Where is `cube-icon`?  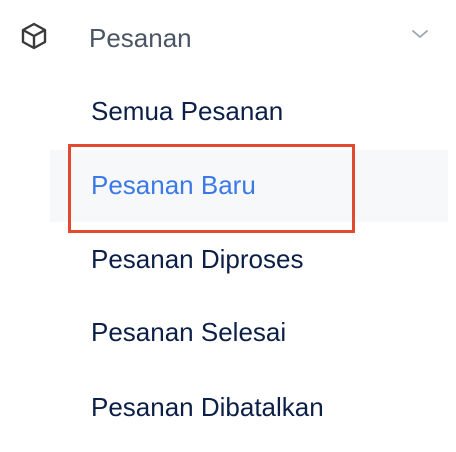 cube-icon is located at coordinates (34, 36).